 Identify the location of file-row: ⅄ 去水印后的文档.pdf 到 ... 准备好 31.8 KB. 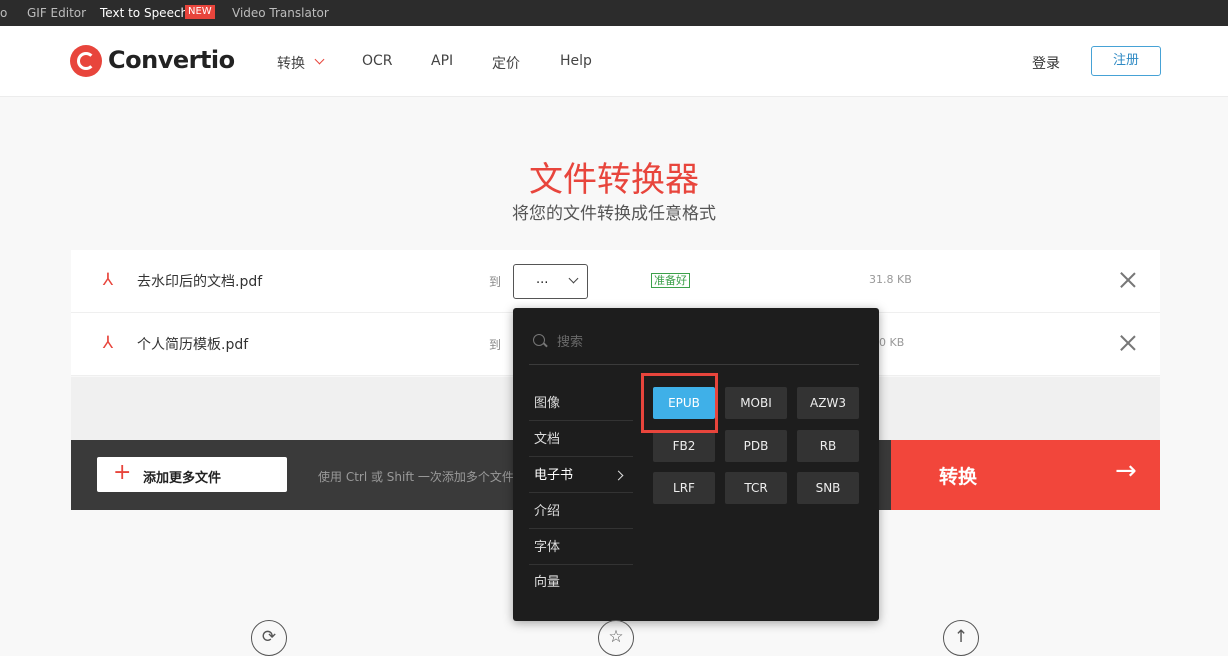
(615, 281).